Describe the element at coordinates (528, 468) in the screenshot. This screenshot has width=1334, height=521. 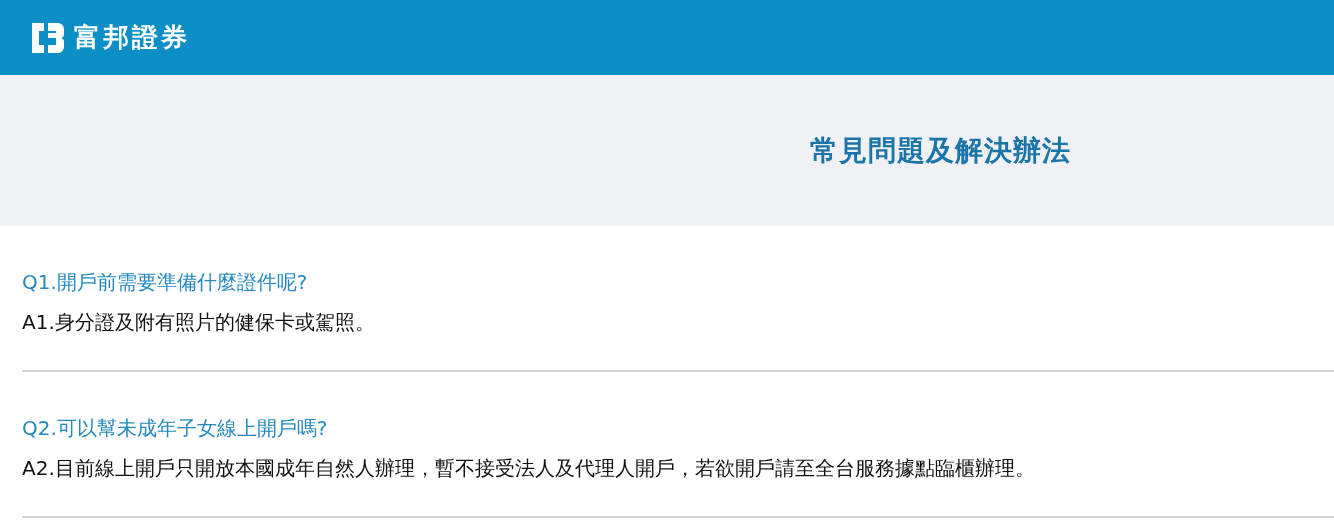
I see `faq-answer: A2.目前線上開戶只開放本國成年自然人辦理，暫不接受法人及代理人開戶，若欲開戶請至全台服務據點臨櫃辦理。` at that location.